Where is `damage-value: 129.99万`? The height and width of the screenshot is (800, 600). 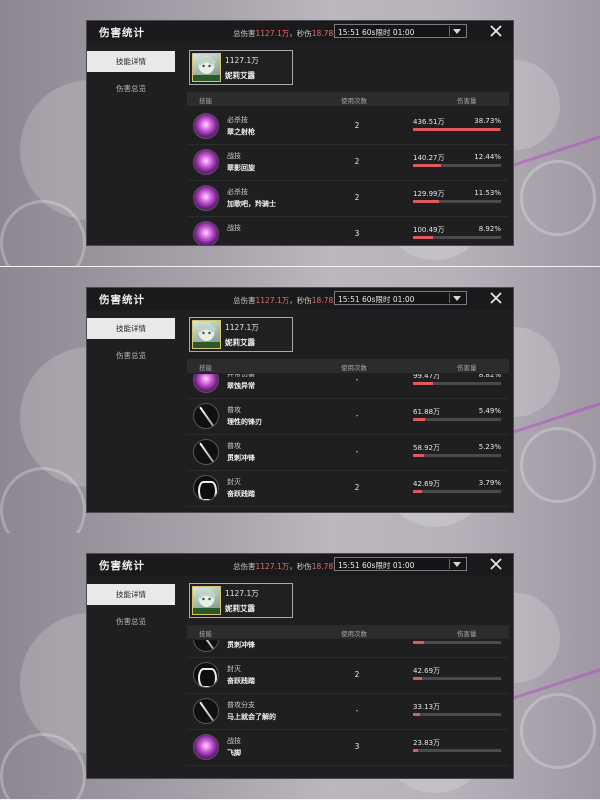 damage-value: 129.99万 is located at coordinates (429, 194).